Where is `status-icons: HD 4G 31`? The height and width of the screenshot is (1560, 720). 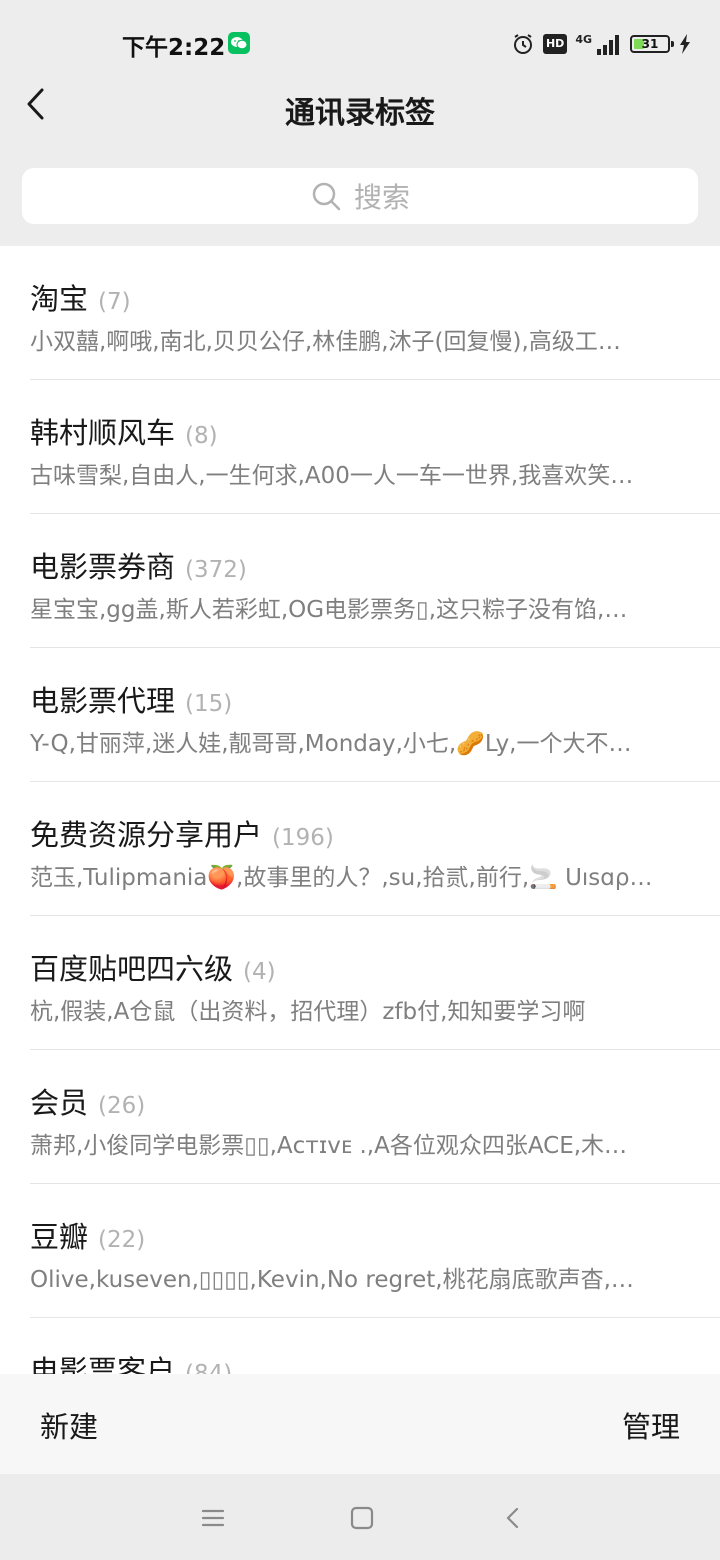 status-icons: HD 4G 31 is located at coordinates (601, 44).